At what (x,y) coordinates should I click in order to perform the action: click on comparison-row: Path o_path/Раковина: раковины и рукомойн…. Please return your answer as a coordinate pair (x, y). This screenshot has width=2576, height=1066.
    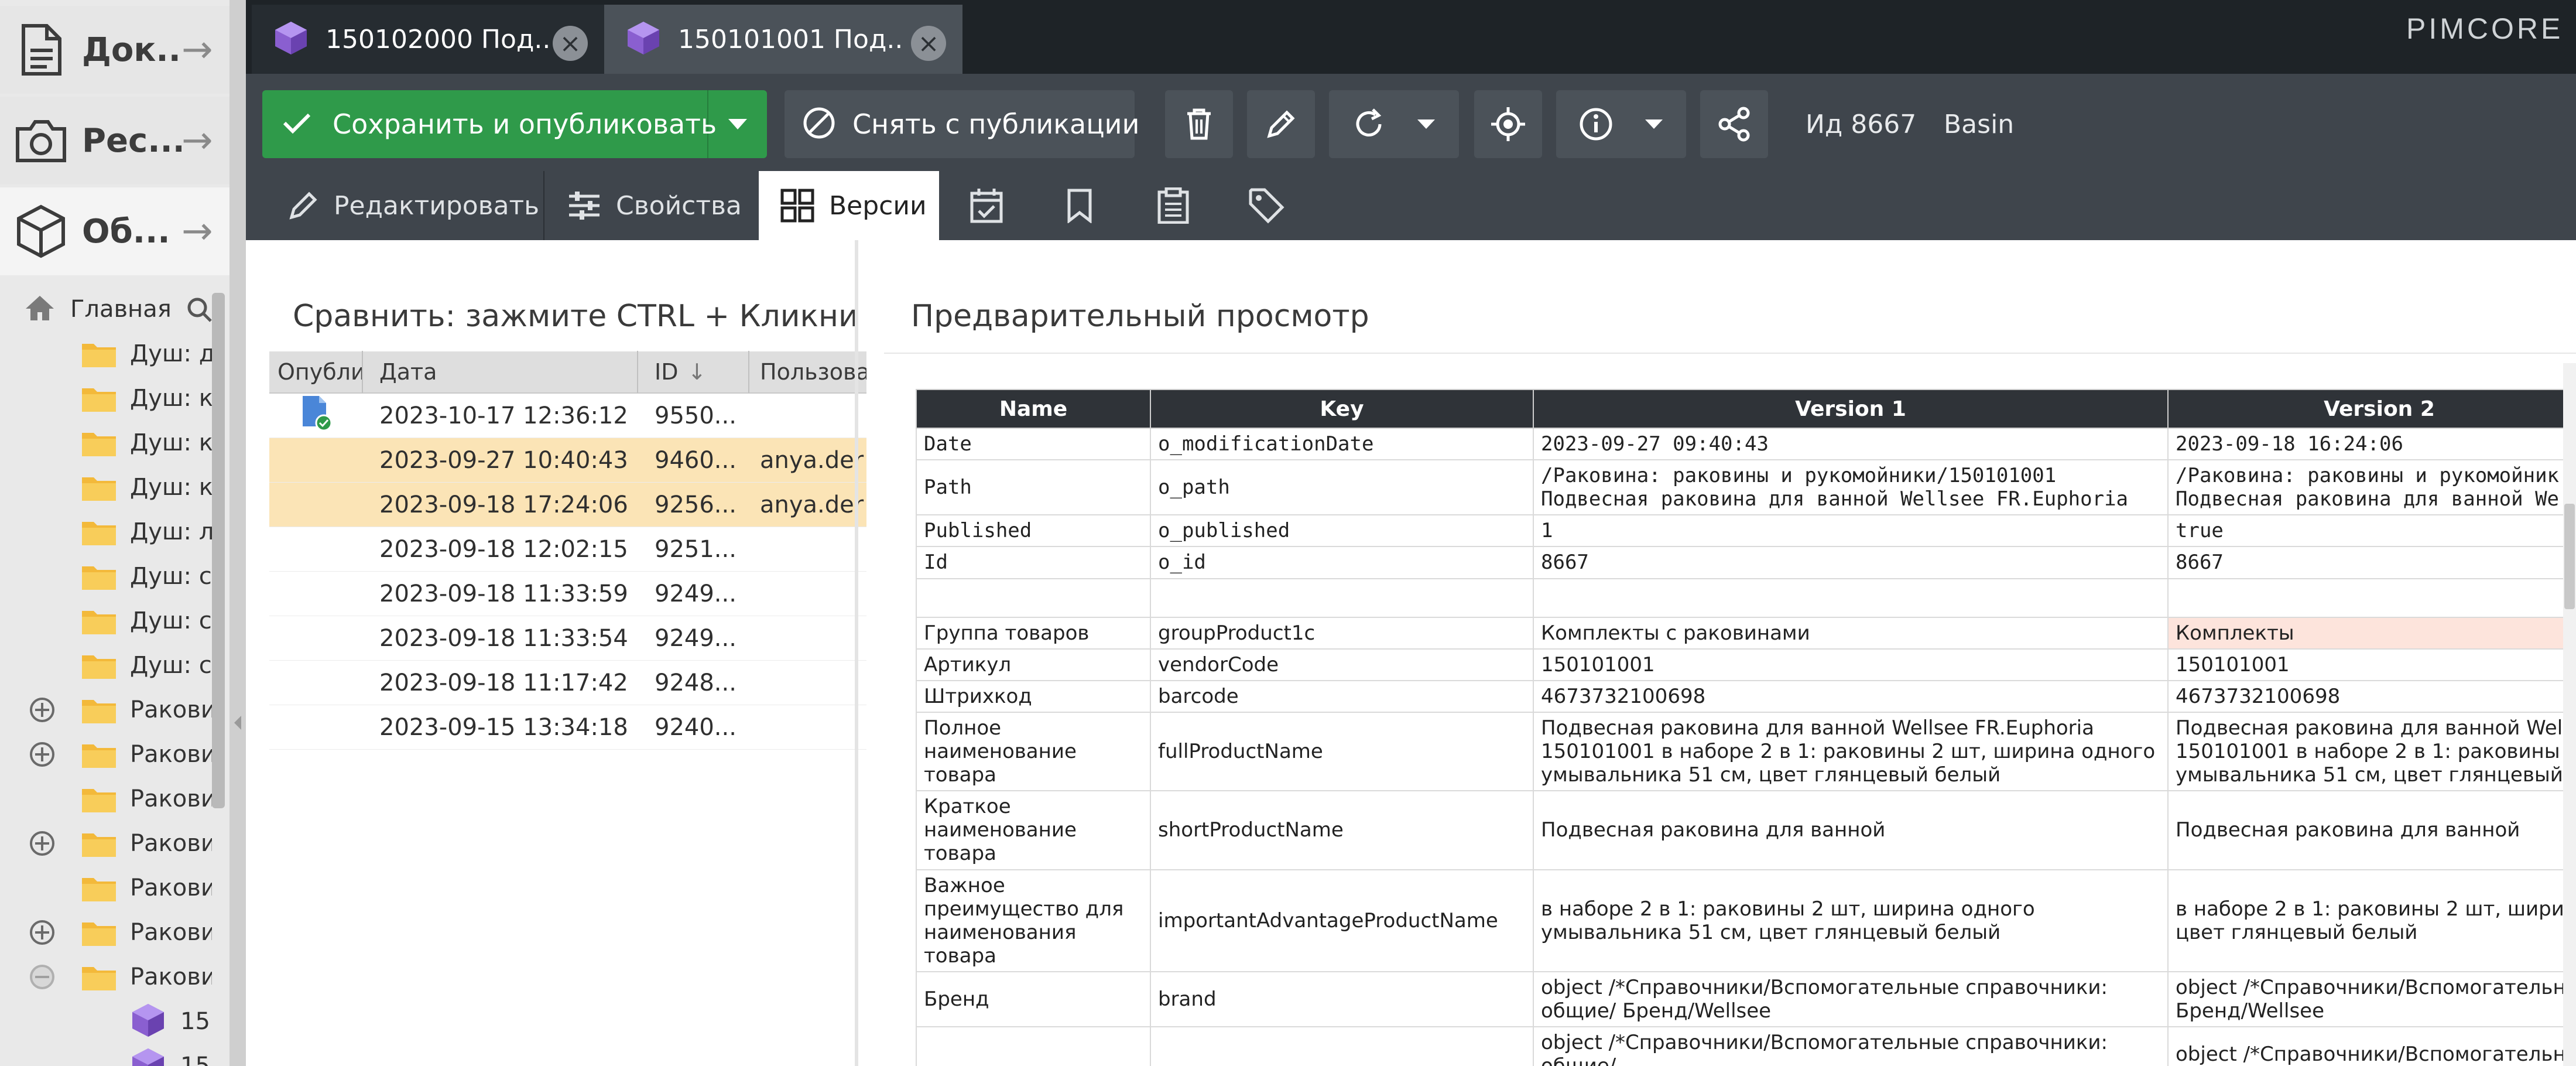
    Looking at the image, I should click on (1746, 487).